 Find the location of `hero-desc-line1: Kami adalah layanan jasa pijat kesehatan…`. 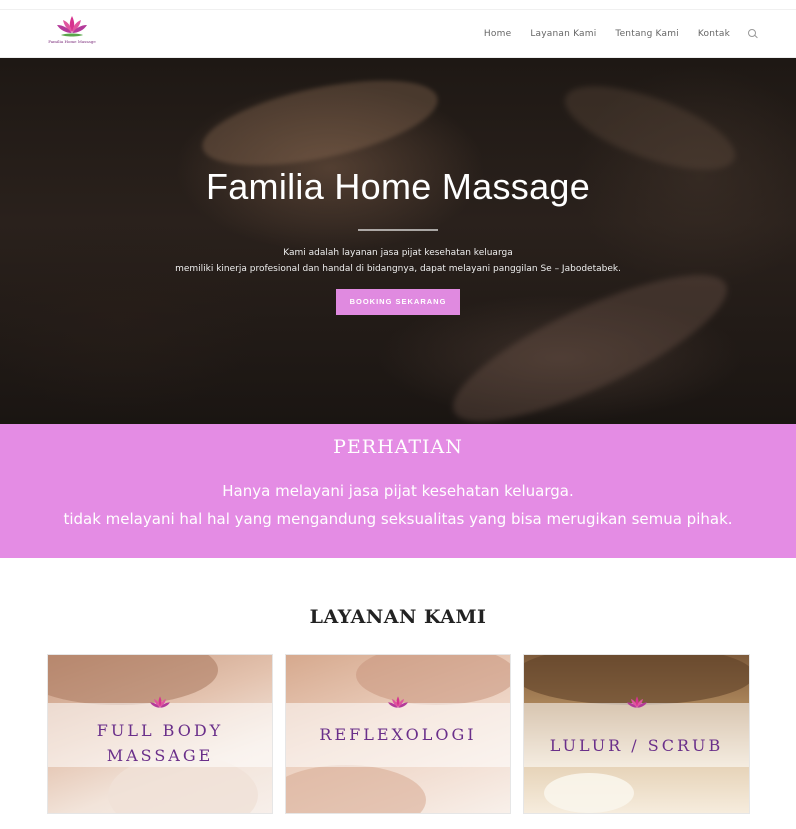

hero-desc-line1: Kami adalah layanan jasa pijat kesehatan… is located at coordinates (398, 253).